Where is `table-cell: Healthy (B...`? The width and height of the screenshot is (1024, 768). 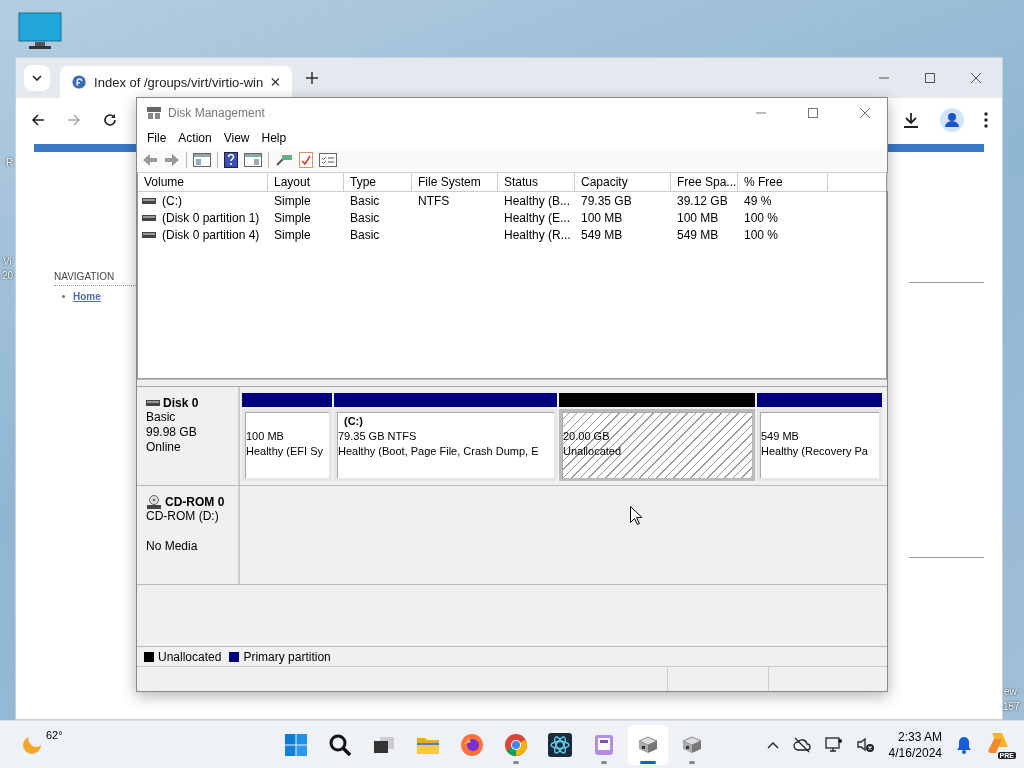 table-cell: Healthy (B... is located at coordinates (537, 200).